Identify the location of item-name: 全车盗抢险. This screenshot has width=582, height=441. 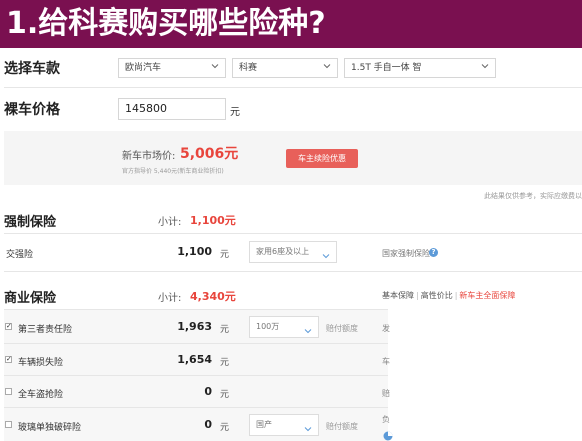
(41, 395).